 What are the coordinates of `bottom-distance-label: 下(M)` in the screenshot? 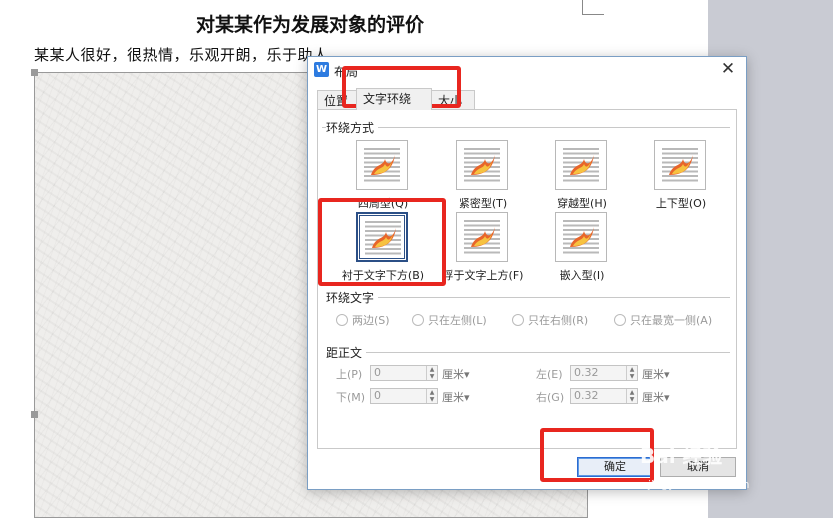 It's located at (351, 397).